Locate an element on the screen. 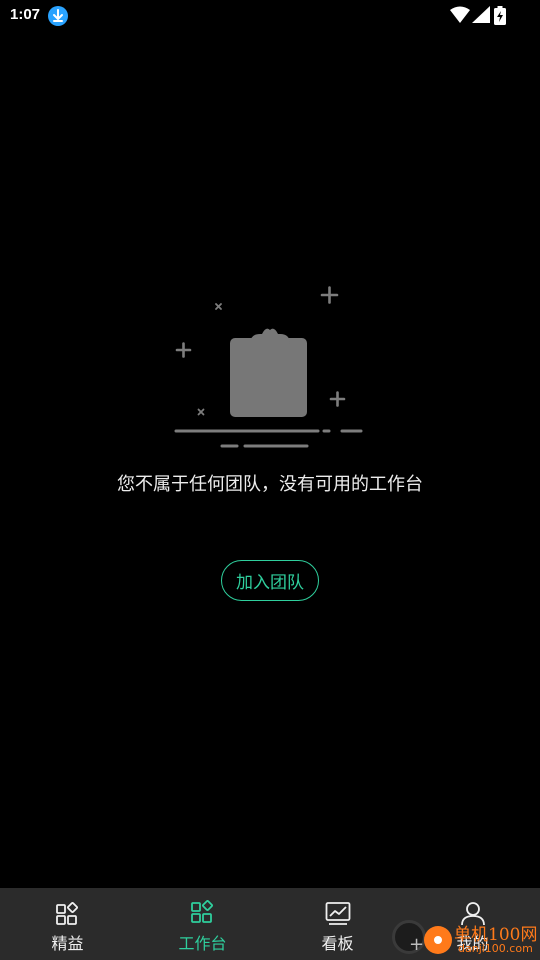 Image resolution: width=540 pixels, height=960 pixels. nav-item-lean: 精益 is located at coordinates (67, 924).